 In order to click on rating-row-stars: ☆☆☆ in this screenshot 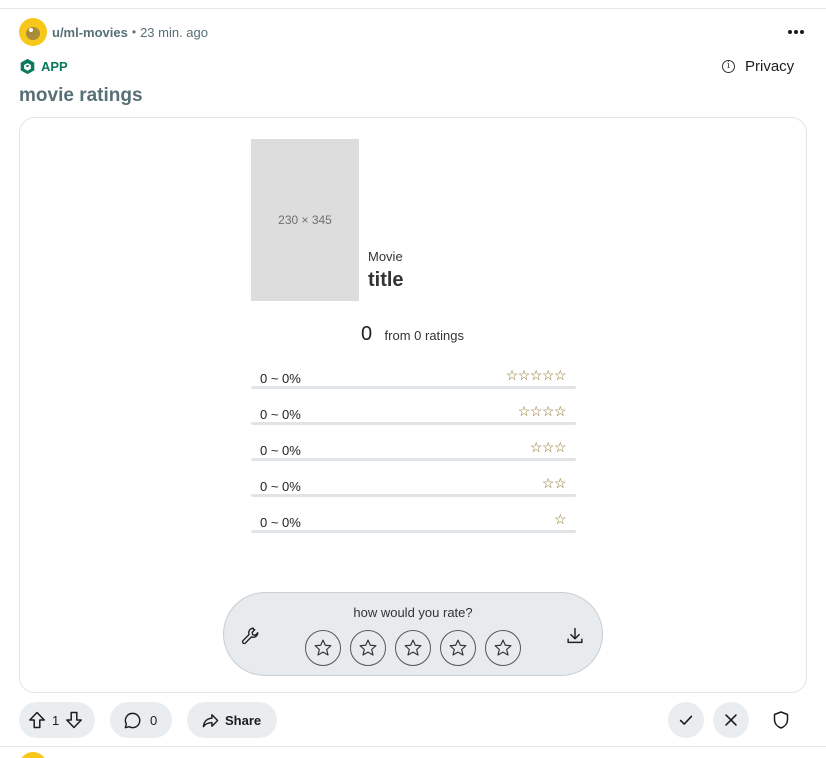, I will do `click(548, 447)`.